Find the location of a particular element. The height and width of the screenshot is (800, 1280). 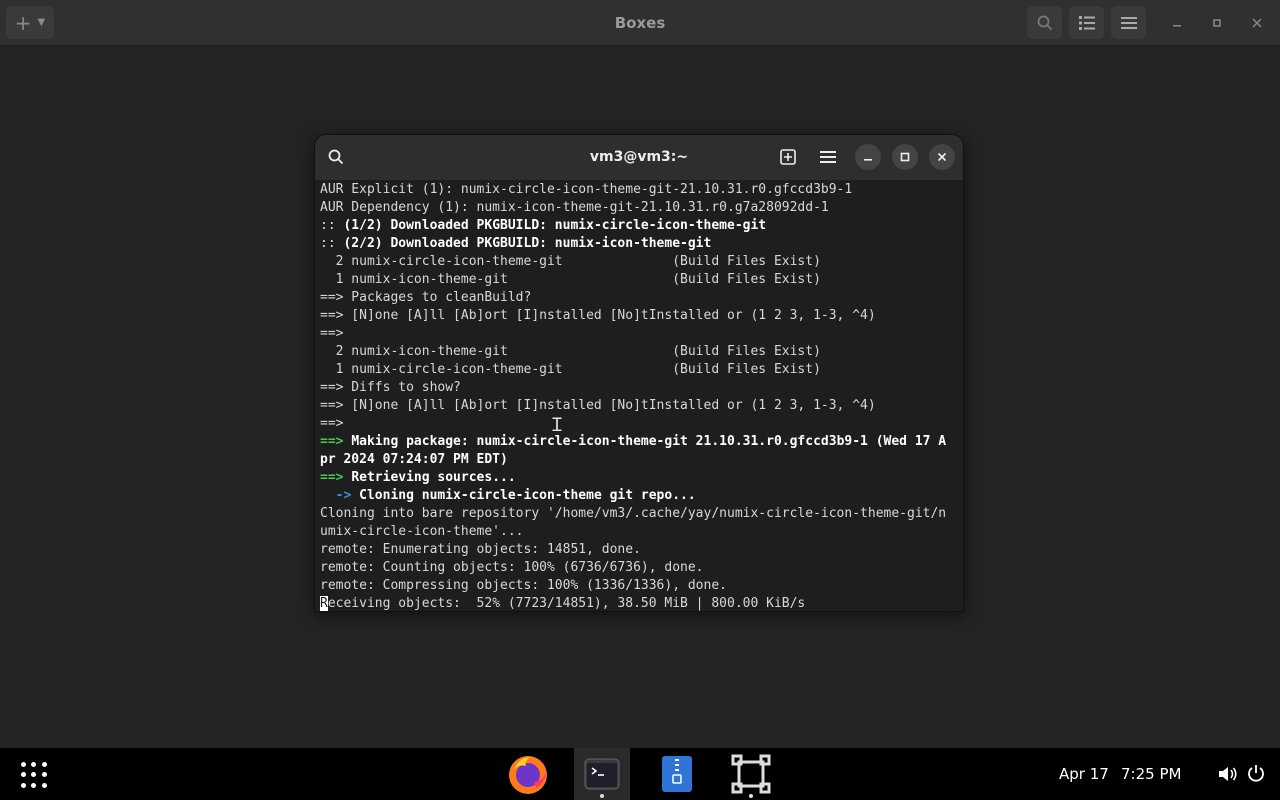

search-icon is located at coordinates (1044, 22).